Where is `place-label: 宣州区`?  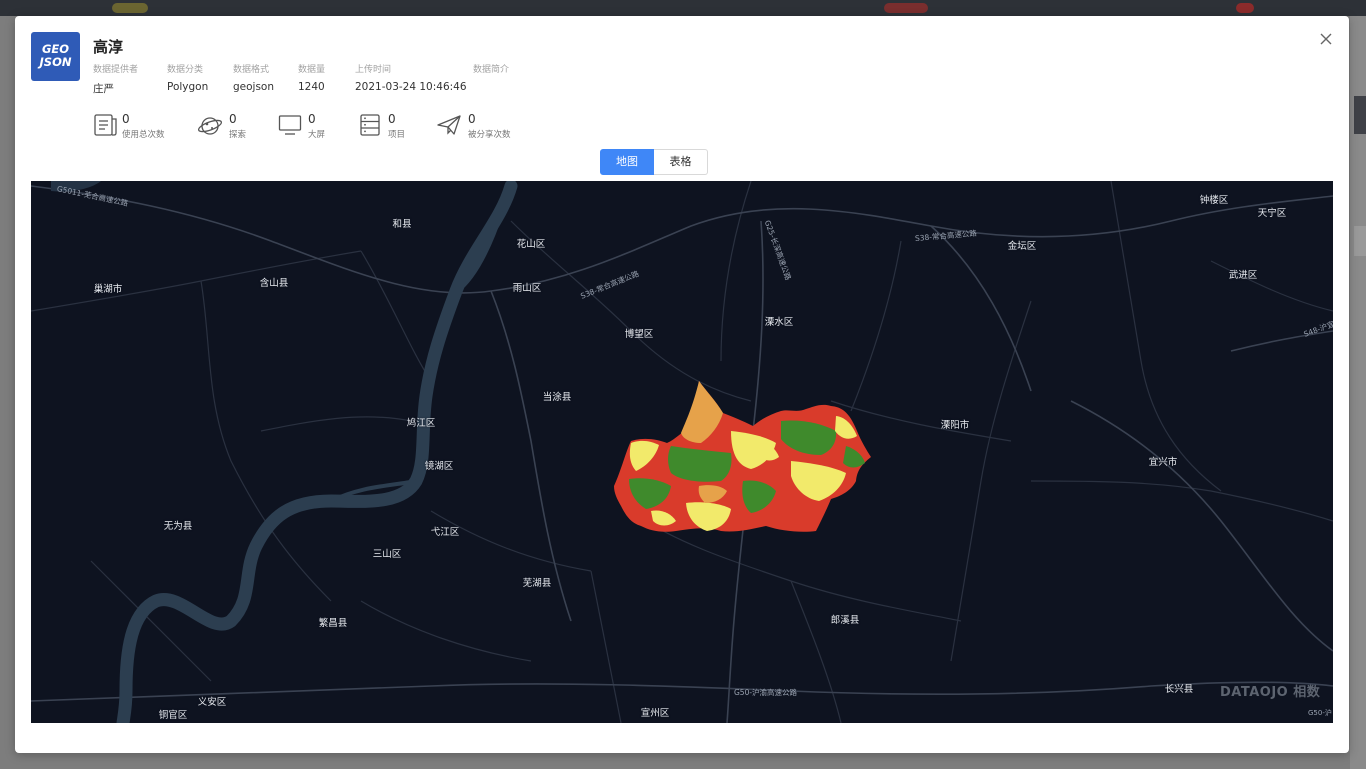
place-label: 宣州区 is located at coordinates (655, 713).